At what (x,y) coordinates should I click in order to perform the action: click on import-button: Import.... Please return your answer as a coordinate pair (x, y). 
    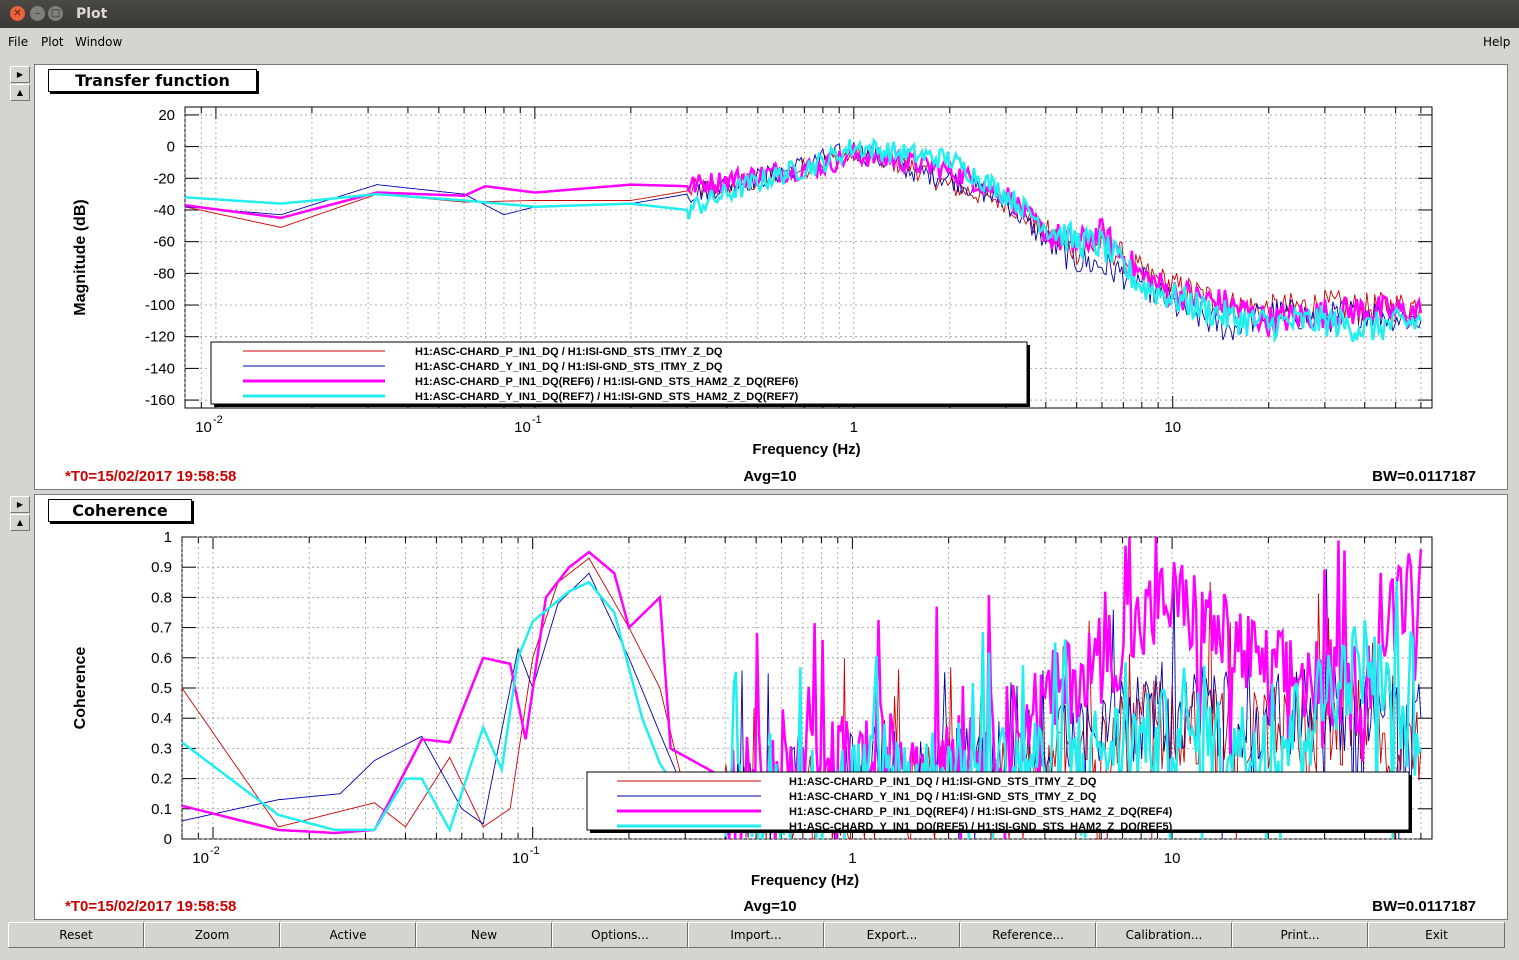
    Looking at the image, I should click on (756, 935).